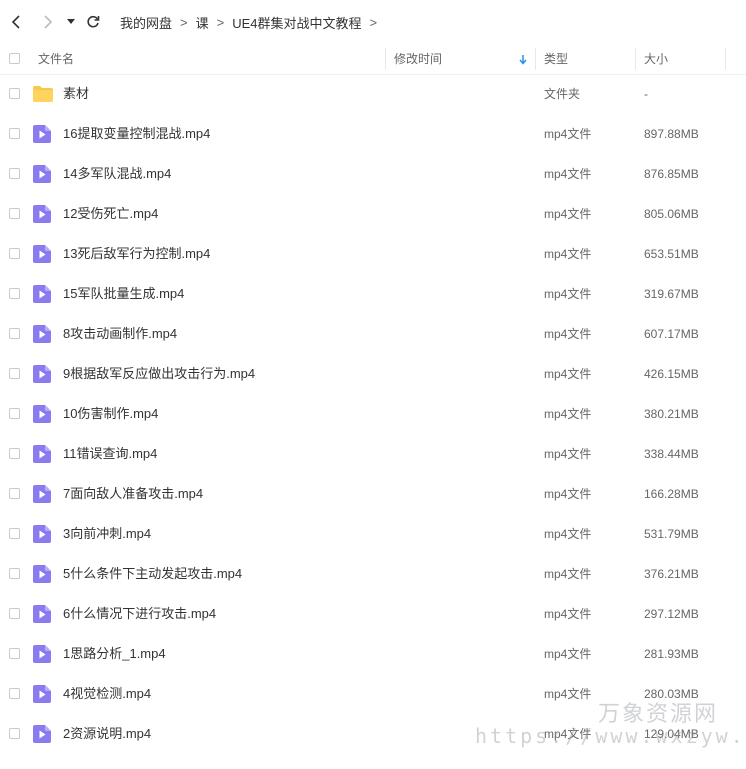 The width and height of the screenshot is (746, 769). I want to click on file-name: 4视觉检测.mp4, so click(107, 694).